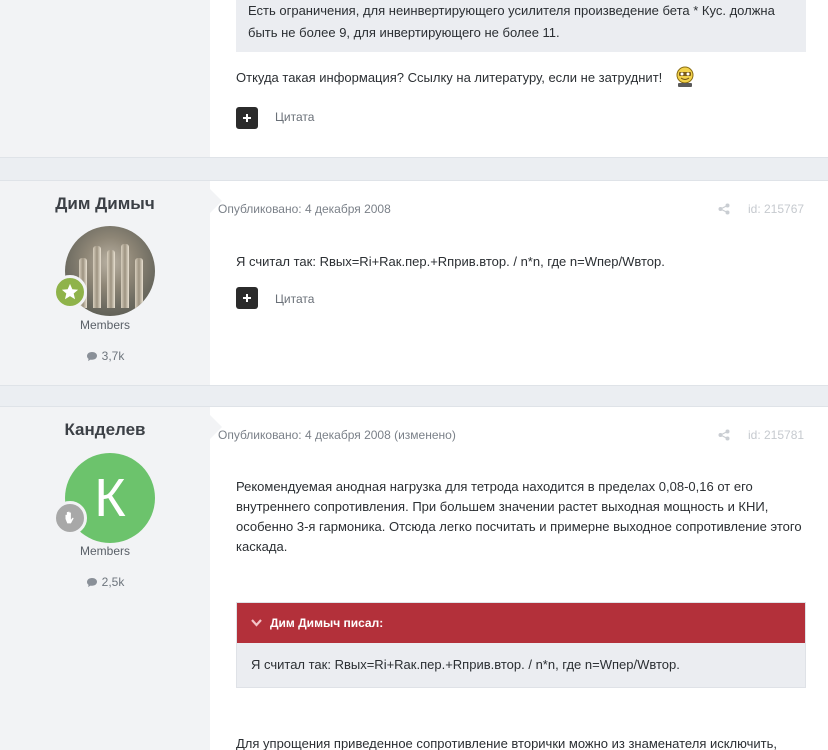  What do you see at coordinates (105, 78) in the screenshot?
I see `author-column` at bounding box center [105, 78].